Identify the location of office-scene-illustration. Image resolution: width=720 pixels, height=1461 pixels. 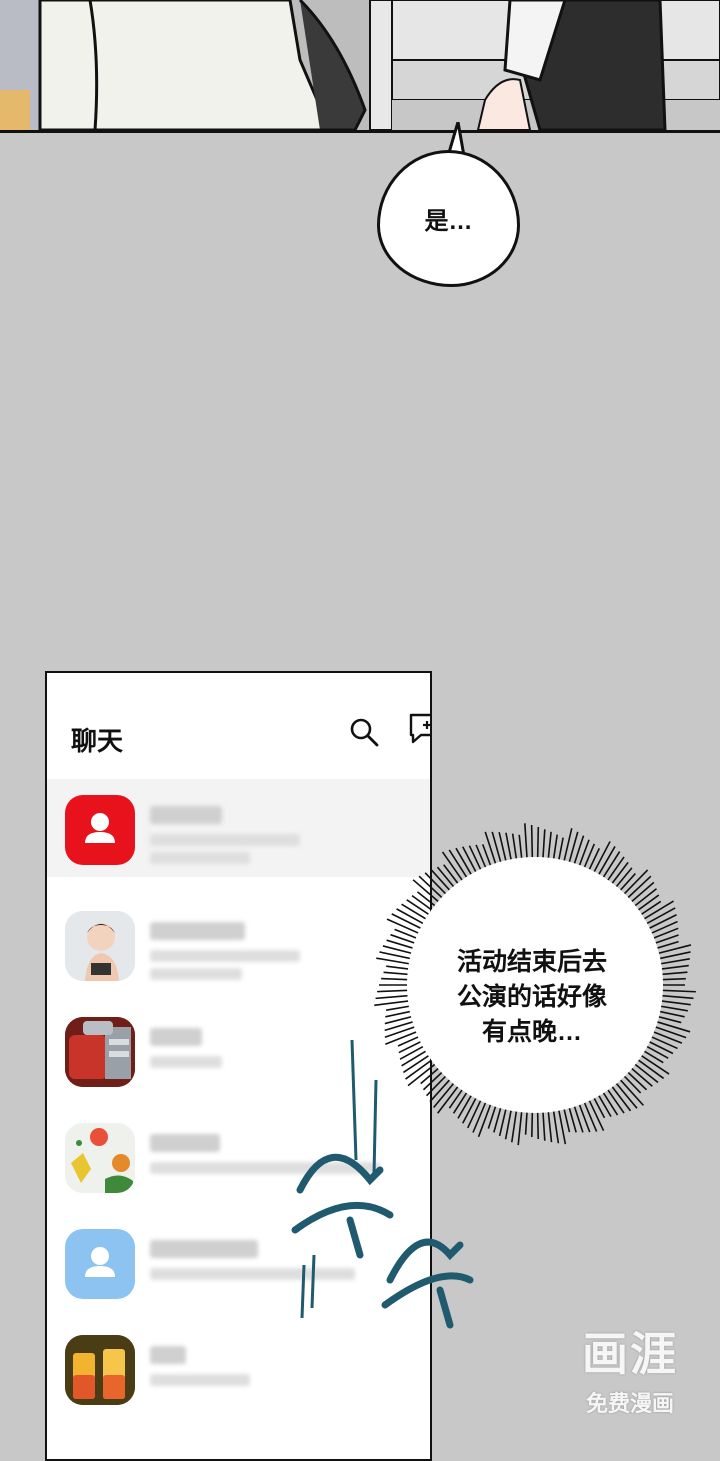
(360, 65).